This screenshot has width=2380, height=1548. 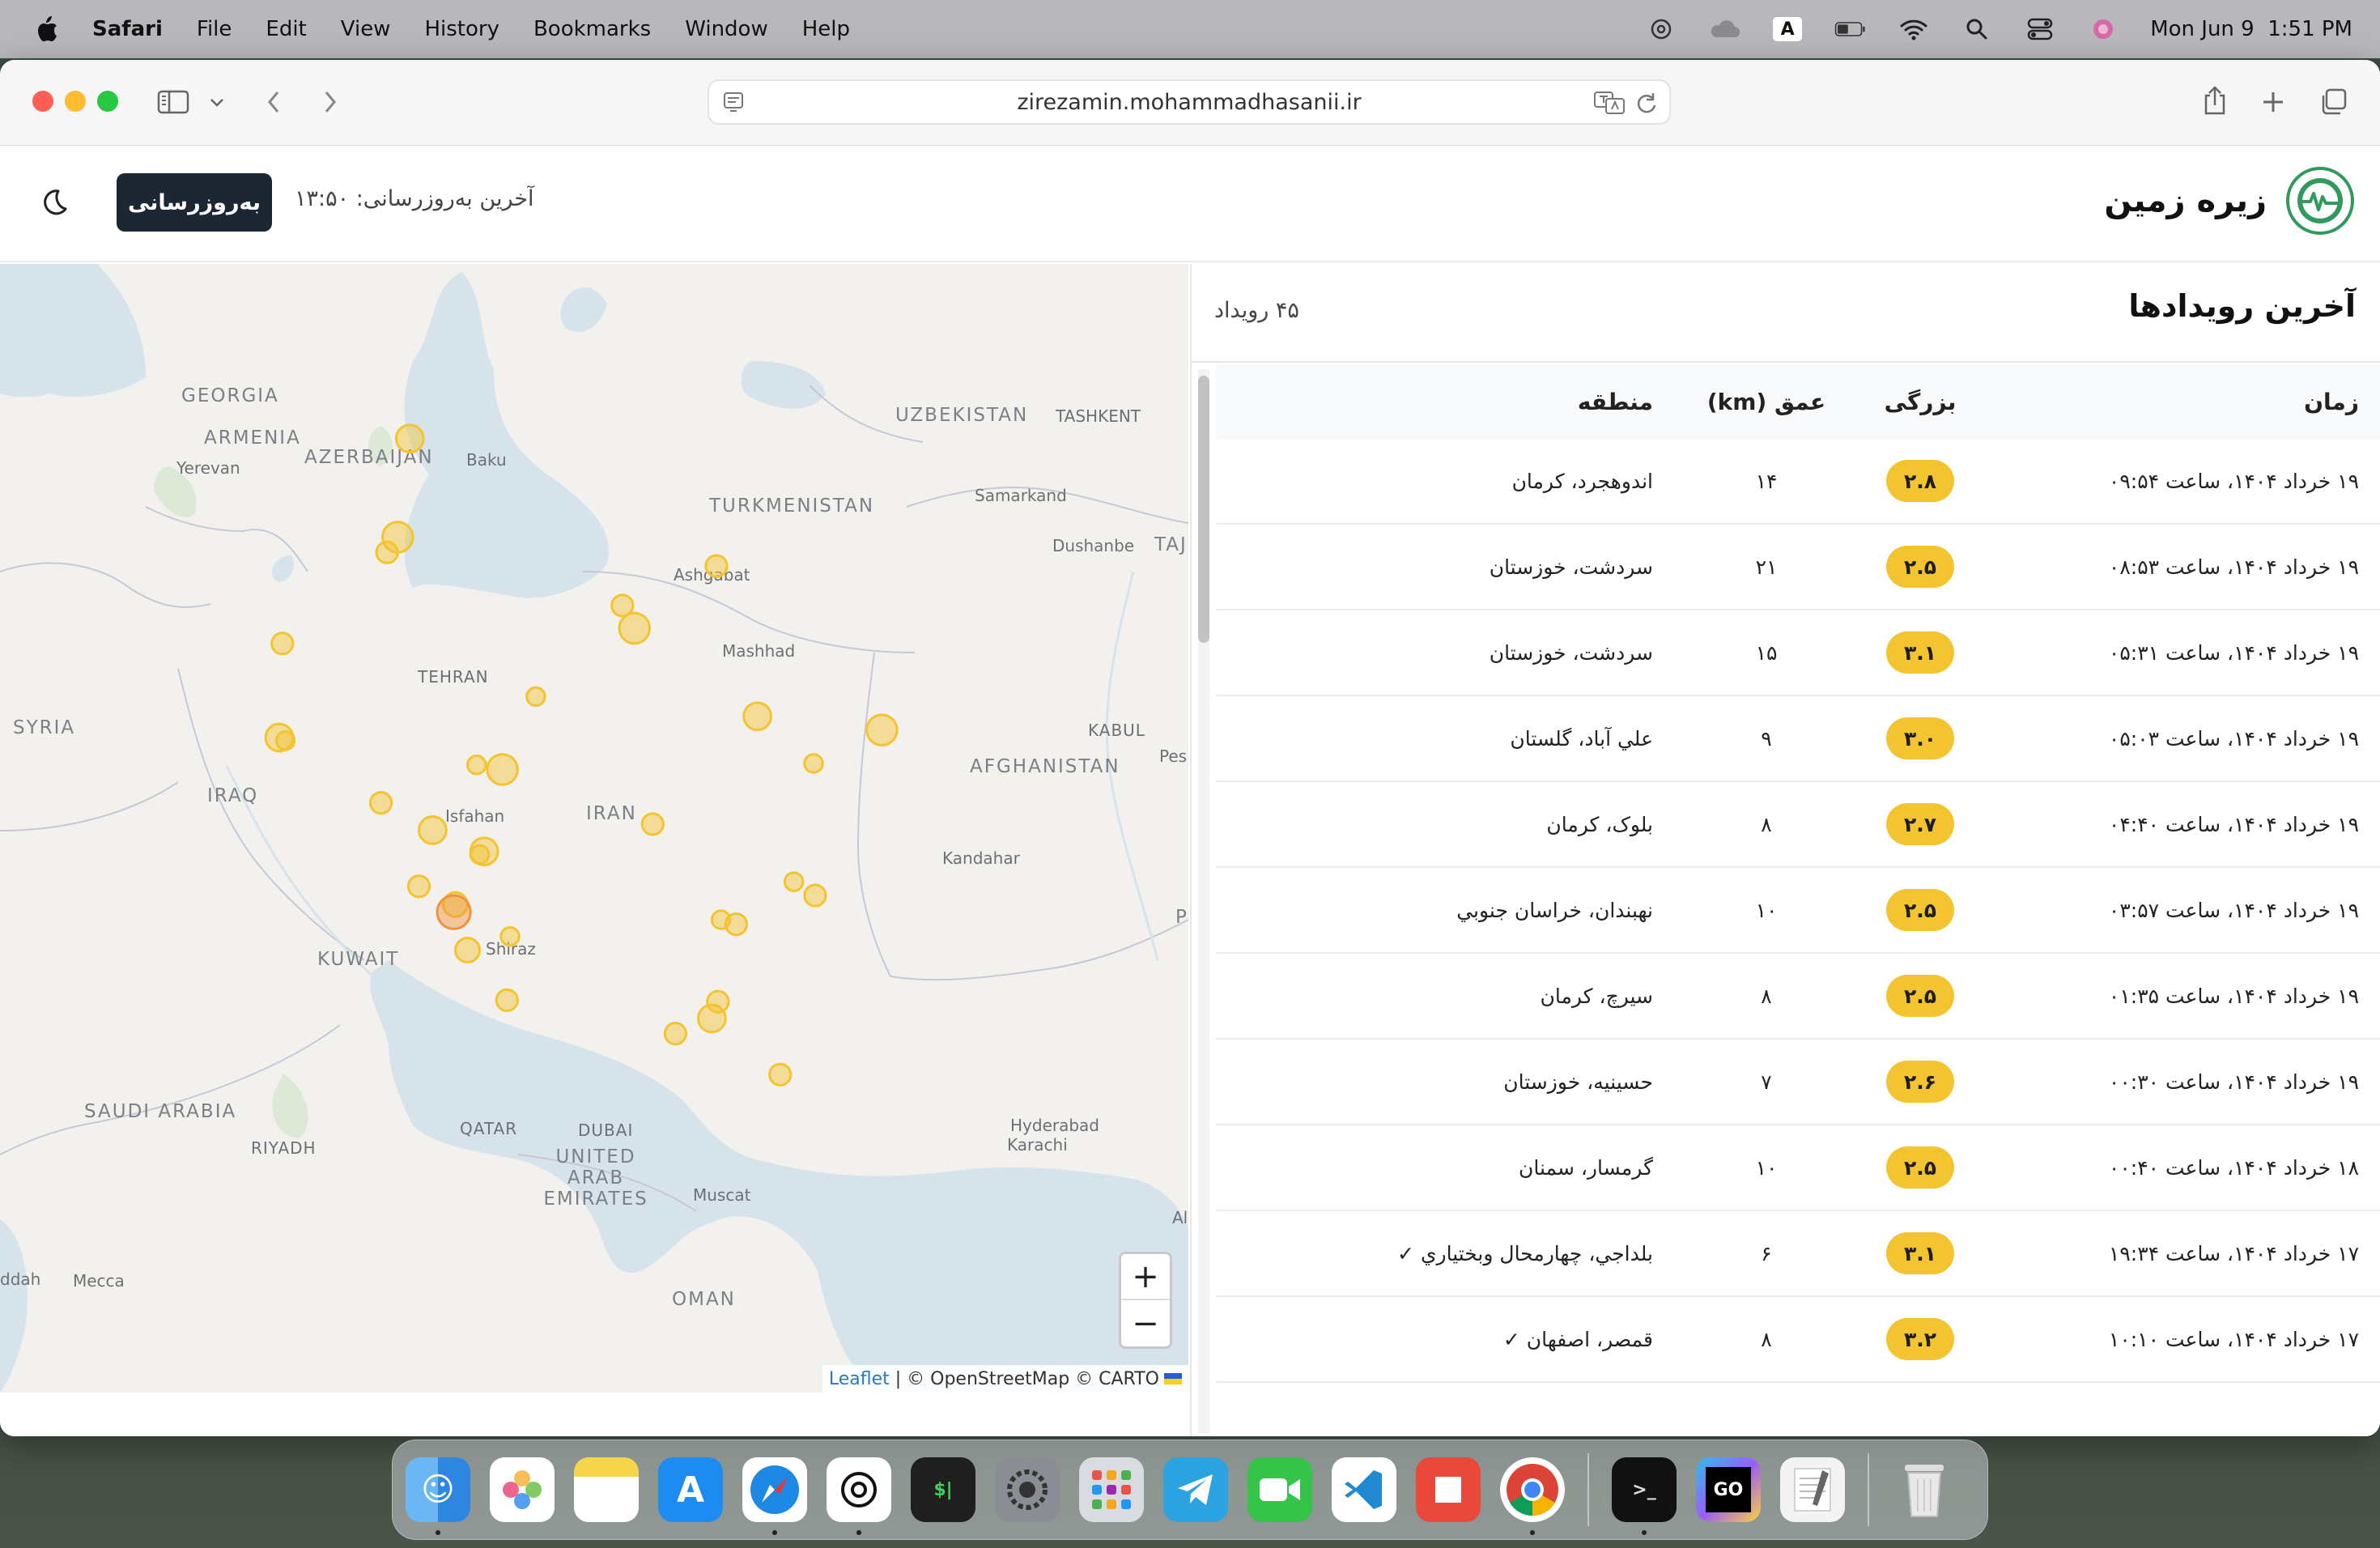 What do you see at coordinates (1977, 29) in the screenshot?
I see `spotlight-search-icon` at bounding box center [1977, 29].